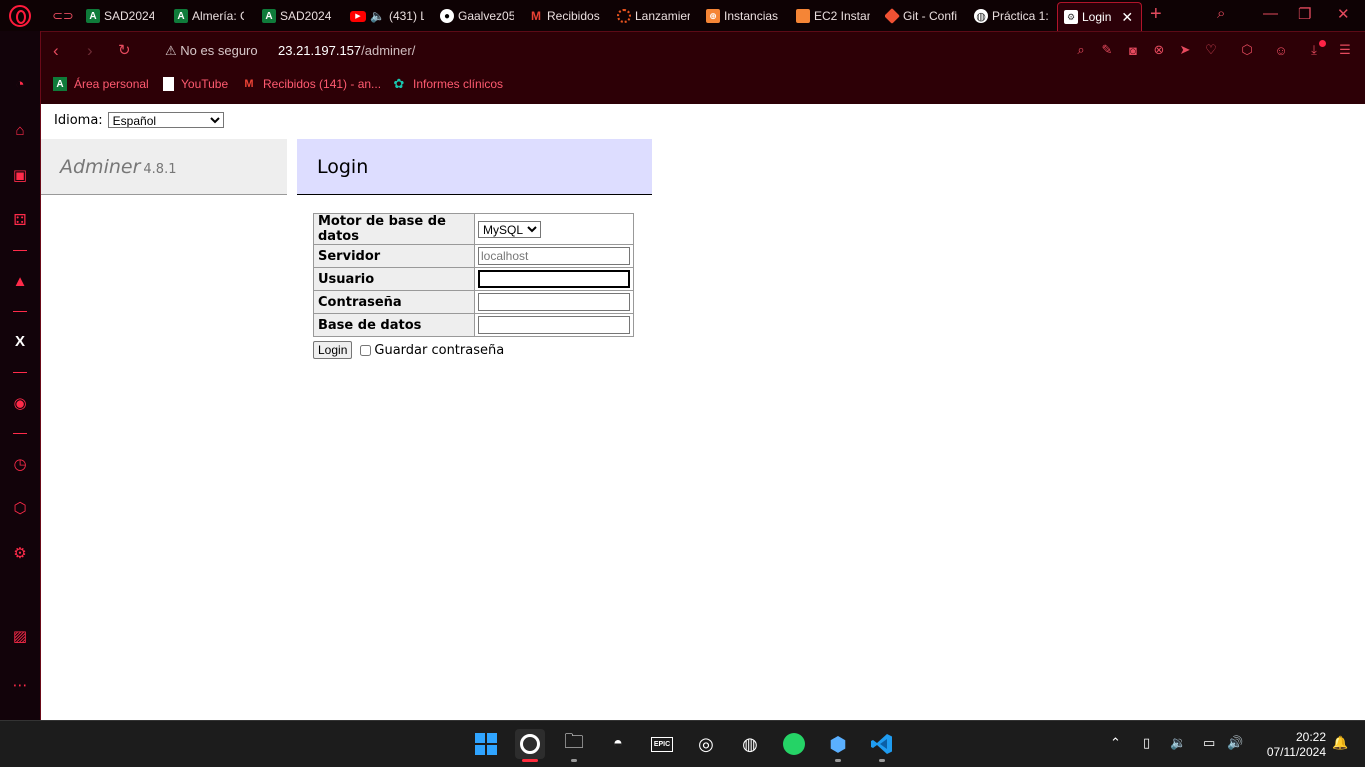 The image size is (1365, 767). I want to click on tab-github: ● Gaalvez05, so click(477, 16).